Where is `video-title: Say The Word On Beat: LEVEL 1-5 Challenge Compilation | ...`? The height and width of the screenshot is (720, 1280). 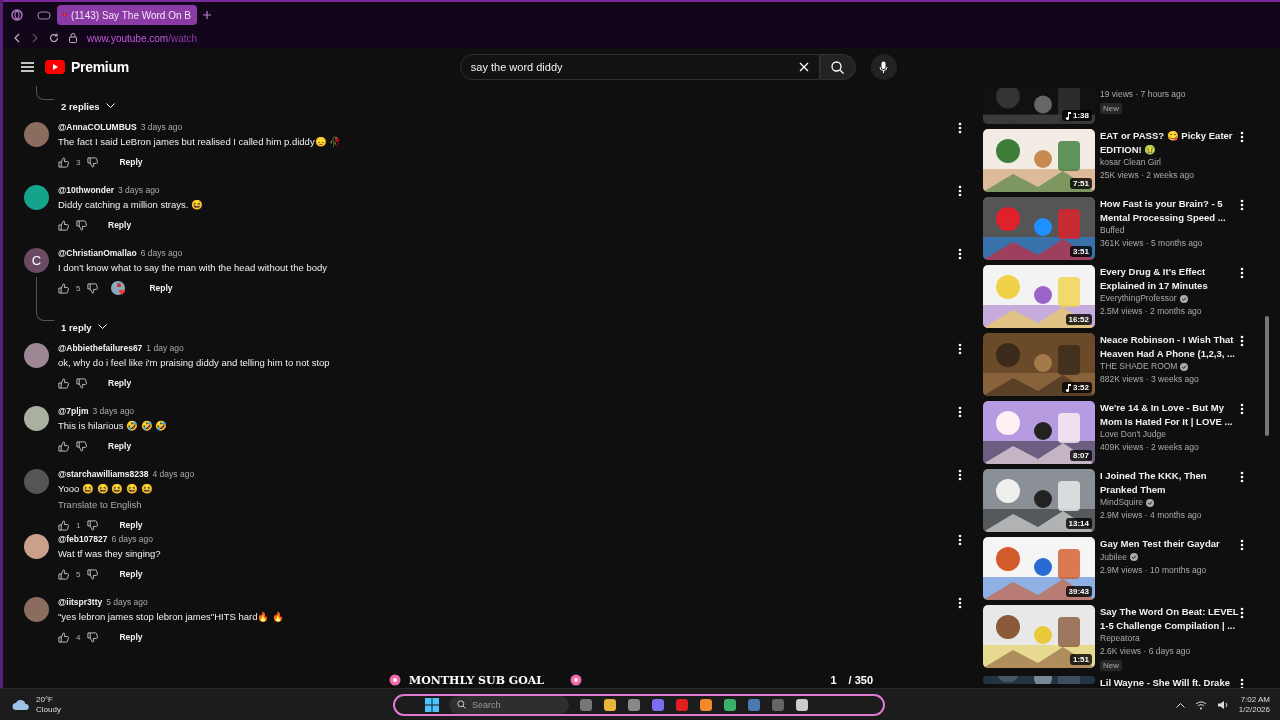
video-title: Say The Word On Beat: LEVEL 1-5 Challenge Compilation | ... is located at coordinates (1170, 618).